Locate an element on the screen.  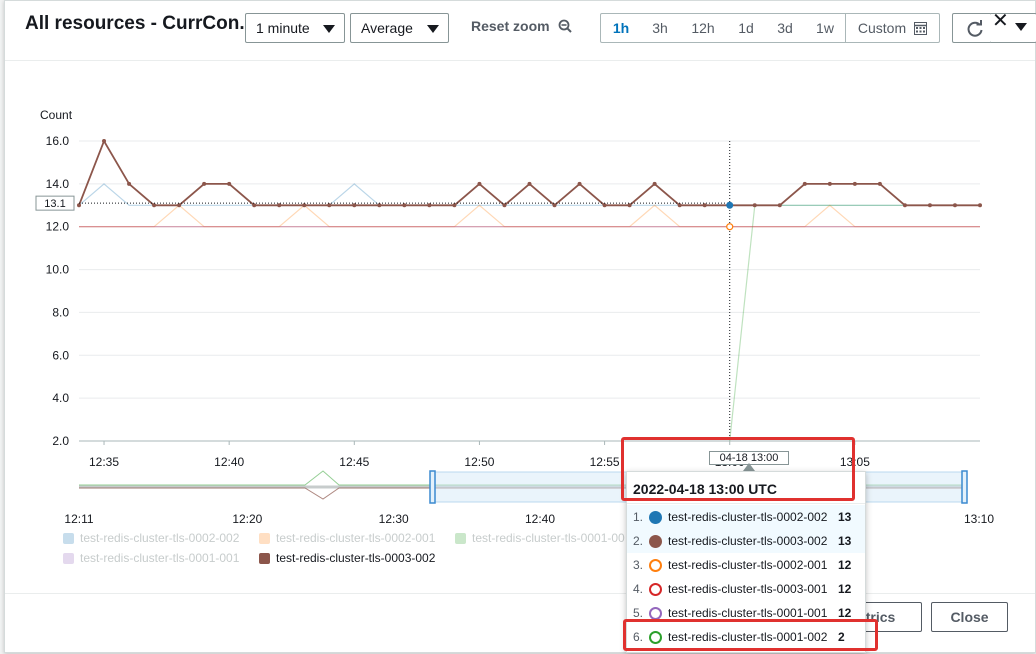
x-tick-label: 12:45 is located at coordinates (354, 462).